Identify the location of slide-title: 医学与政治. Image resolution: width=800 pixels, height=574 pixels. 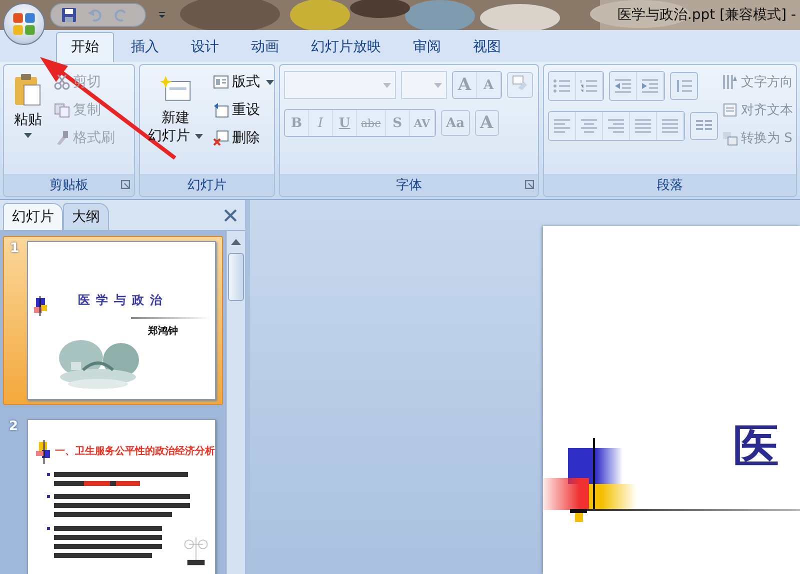
(123, 300).